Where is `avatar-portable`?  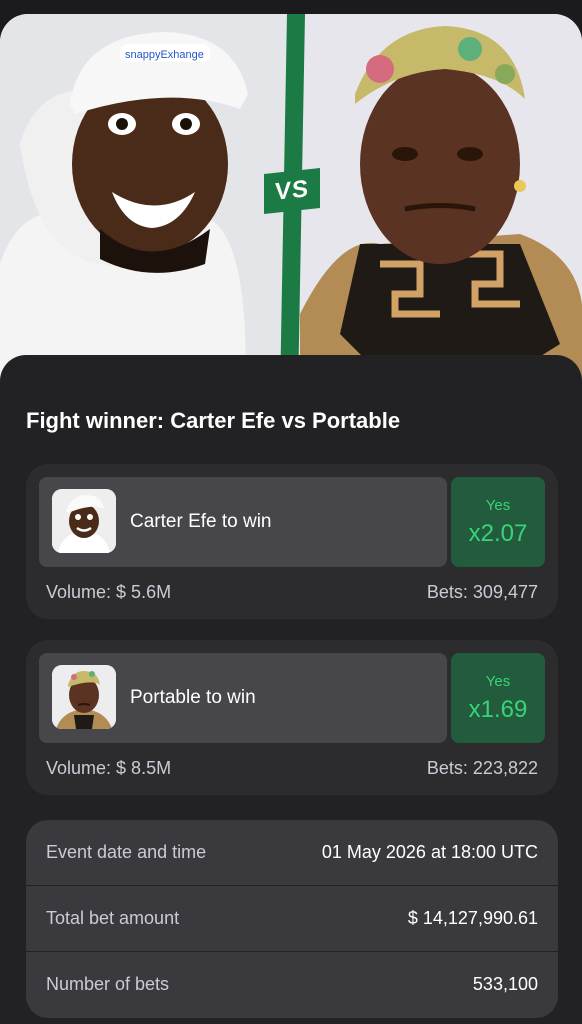
avatar-portable is located at coordinates (84, 697).